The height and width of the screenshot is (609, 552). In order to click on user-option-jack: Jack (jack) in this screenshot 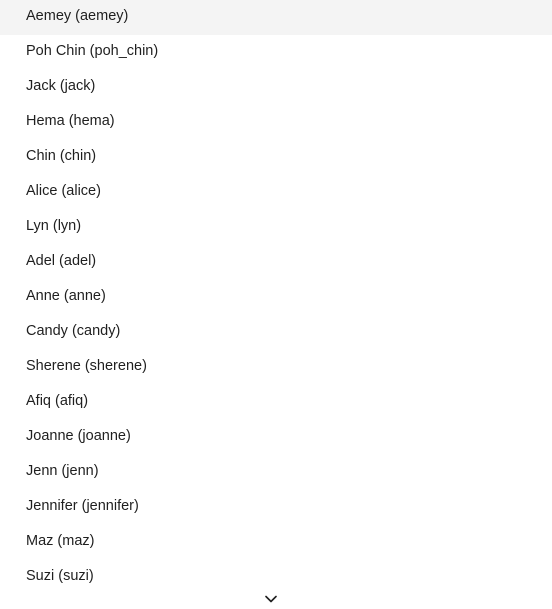, I will do `click(276, 87)`.